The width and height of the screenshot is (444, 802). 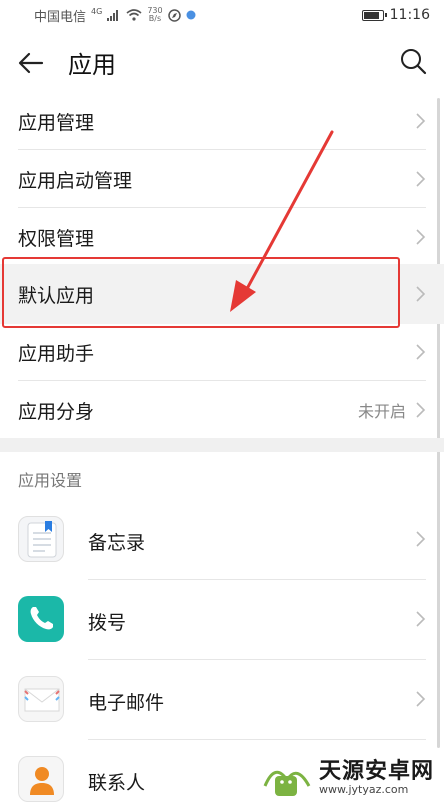 I want to click on signal-icon, so click(x=113, y=15).